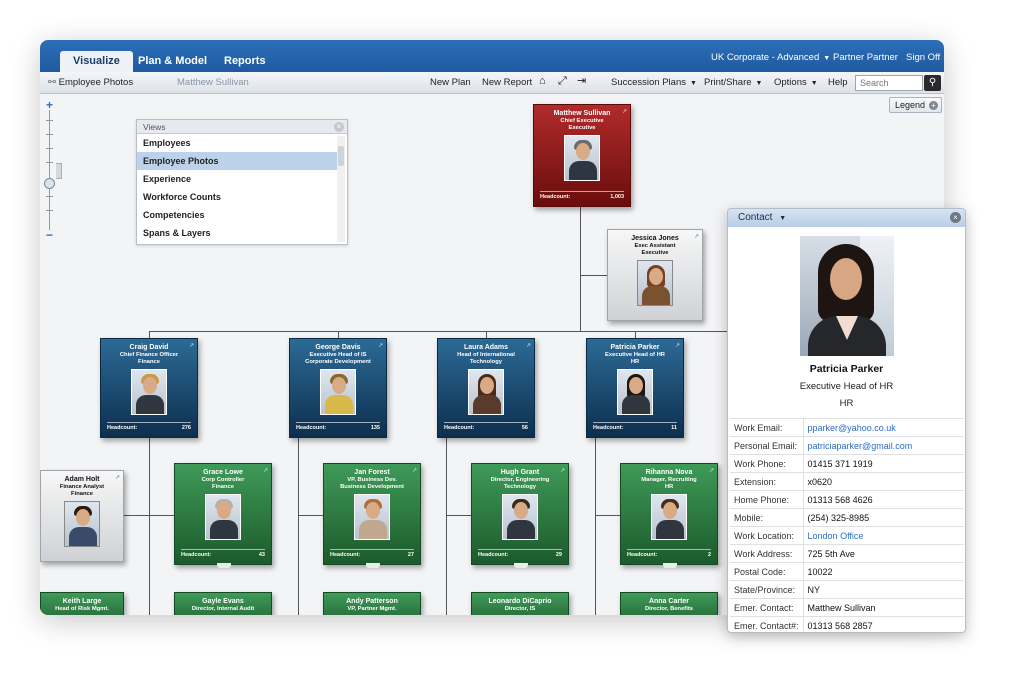 The width and height of the screenshot is (1024, 685). I want to click on org-card-level4: Gayle Evans Director, Internal Audit, so click(223, 603).